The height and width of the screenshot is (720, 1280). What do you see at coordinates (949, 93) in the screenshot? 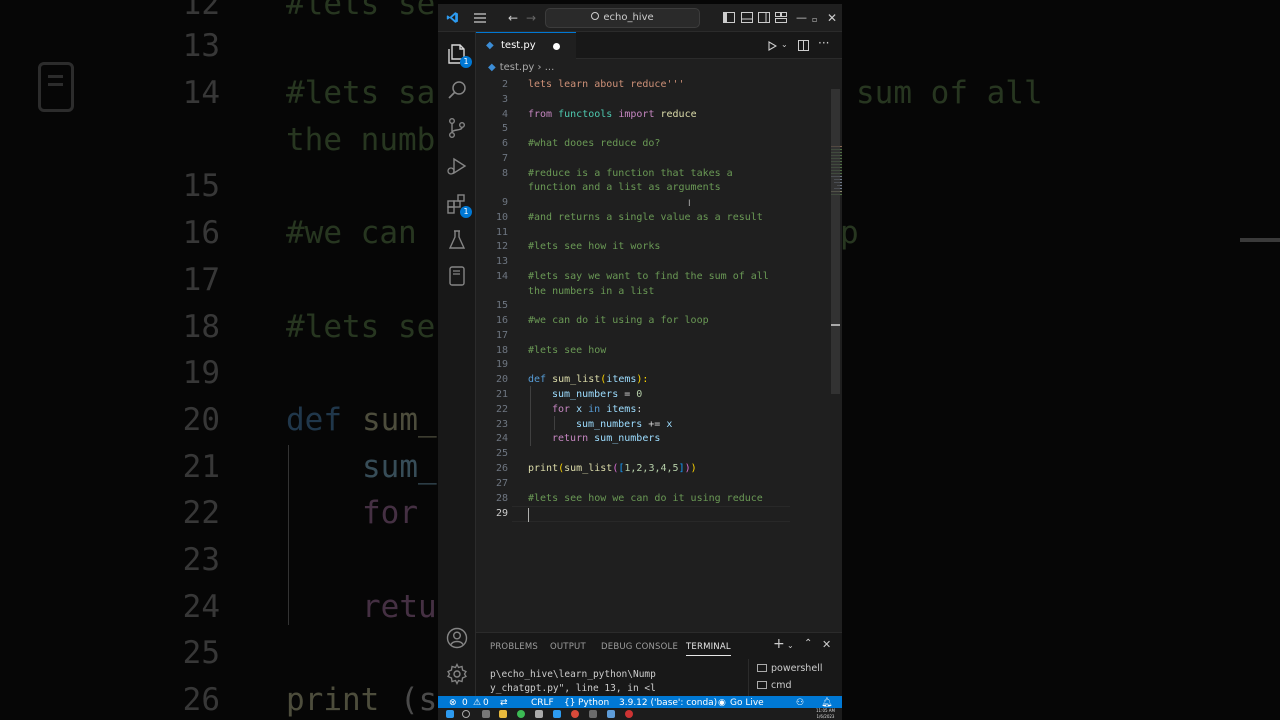
I see `bg-code-fragment: sum of all` at bounding box center [949, 93].